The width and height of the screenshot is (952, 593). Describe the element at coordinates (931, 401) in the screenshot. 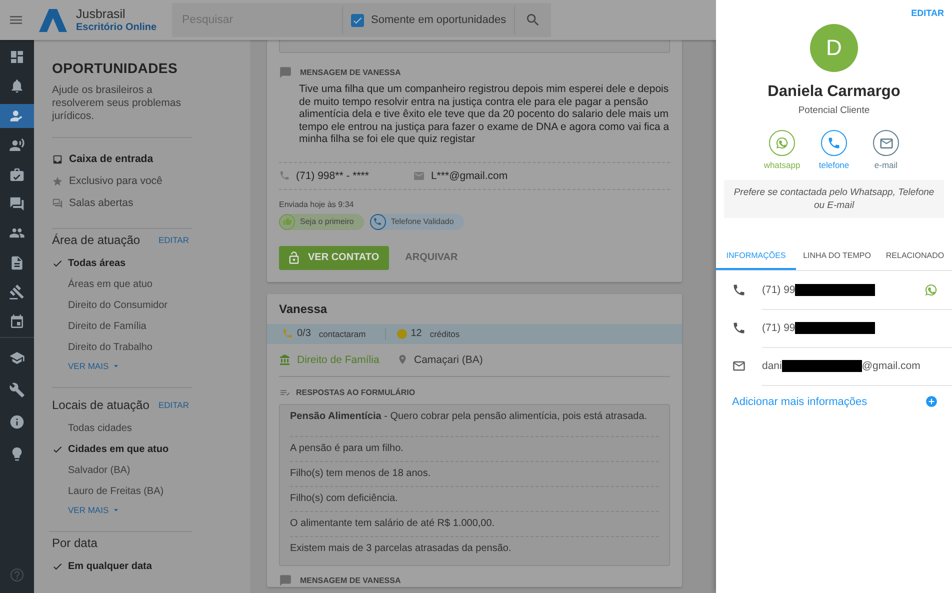

I see `plus-icon` at that location.